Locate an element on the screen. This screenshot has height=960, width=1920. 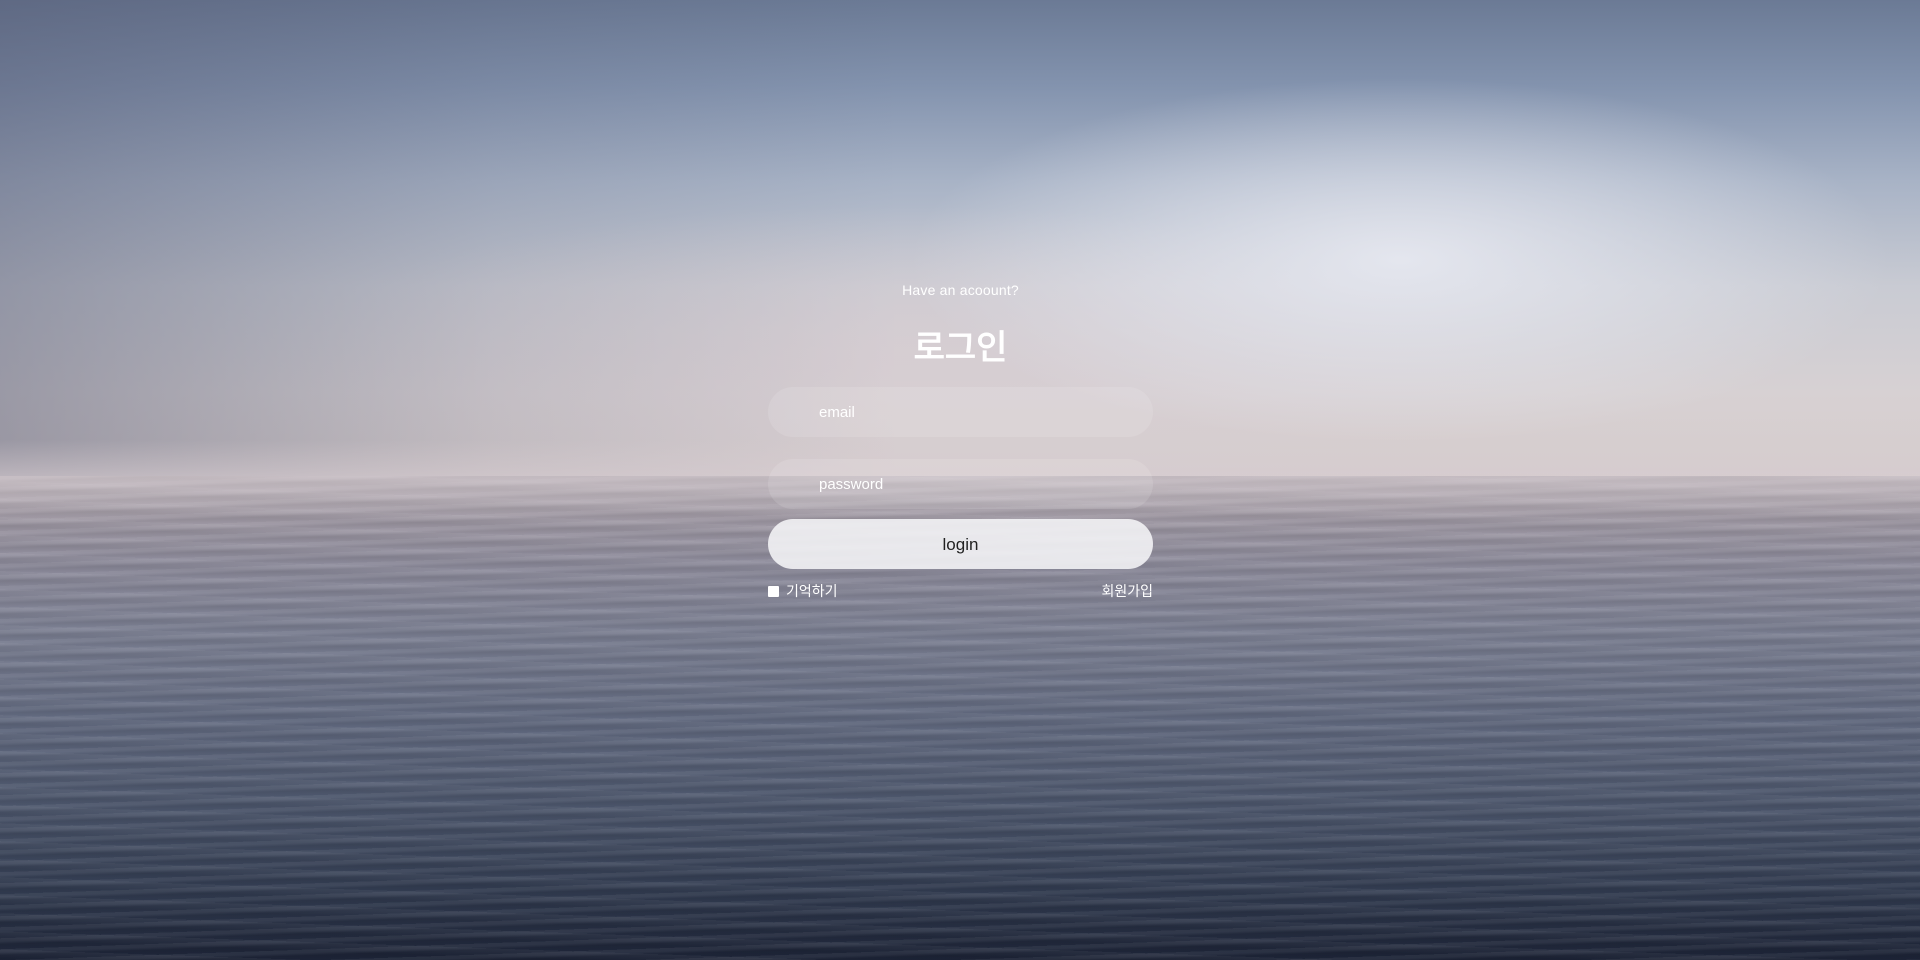
remember-label: 기억하기 is located at coordinates (812, 592).